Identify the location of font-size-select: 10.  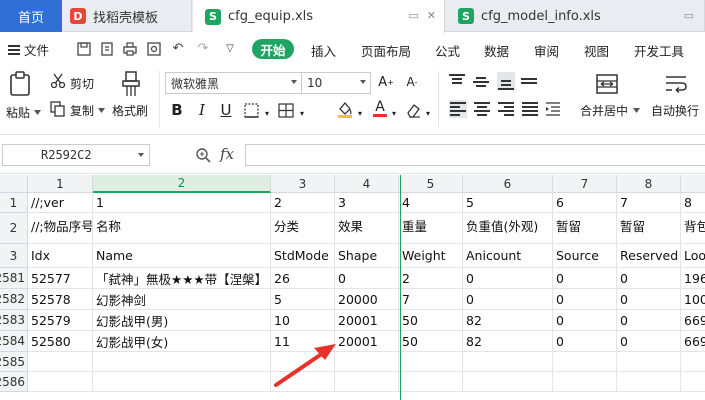
(336, 83).